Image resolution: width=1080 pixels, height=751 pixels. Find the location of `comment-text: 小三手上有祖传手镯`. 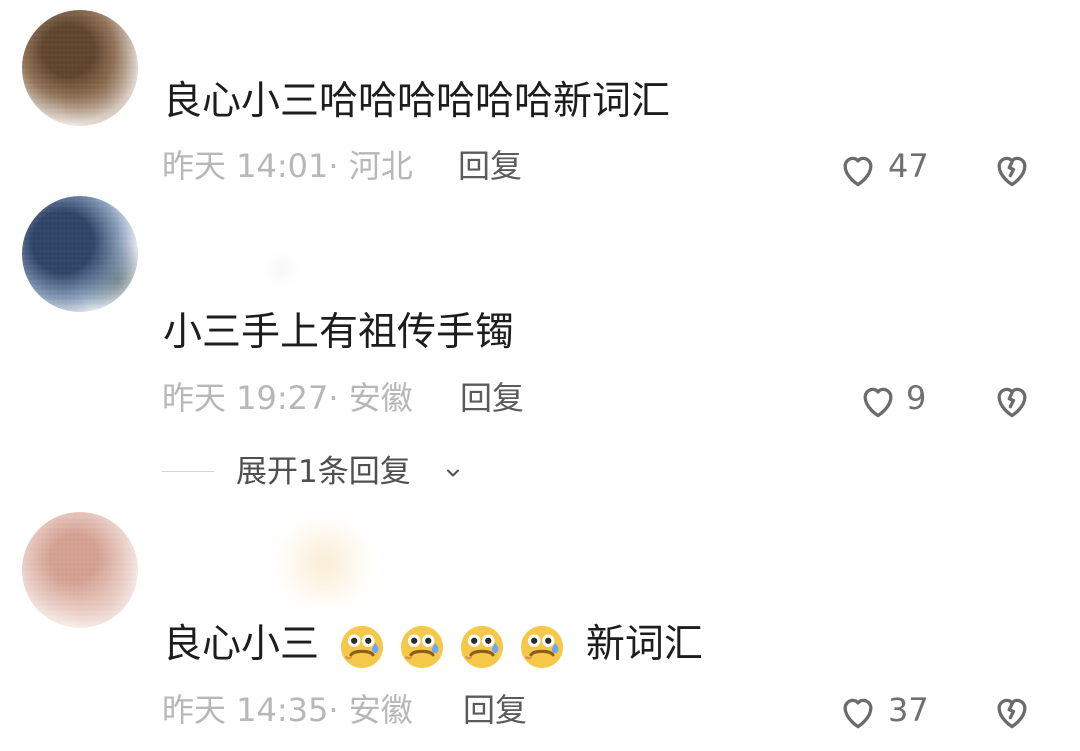

comment-text: 小三手上有祖传手镯 is located at coordinates (339, 332).